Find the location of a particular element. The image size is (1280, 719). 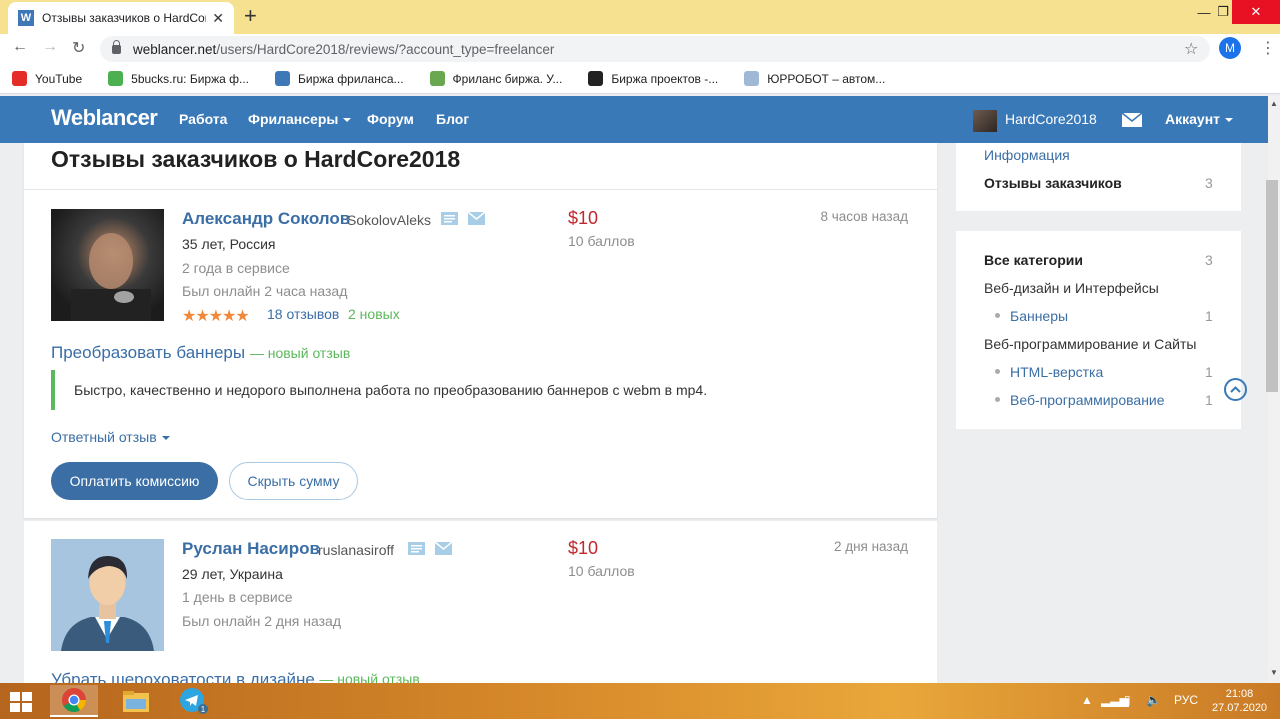

reviewer-name: Руслан Насиров is located at coordinates (251, 549).